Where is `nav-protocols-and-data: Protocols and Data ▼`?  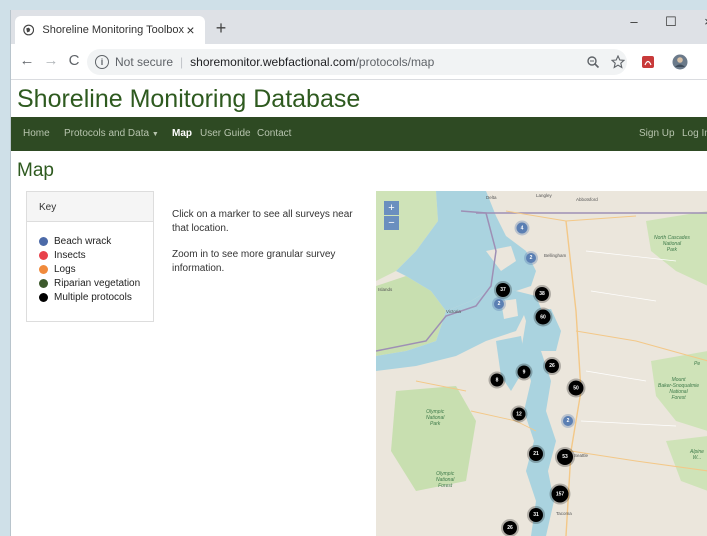 nav-protocols-and-data: Protocols and Data ▼ is located at coordinates (111, 133).